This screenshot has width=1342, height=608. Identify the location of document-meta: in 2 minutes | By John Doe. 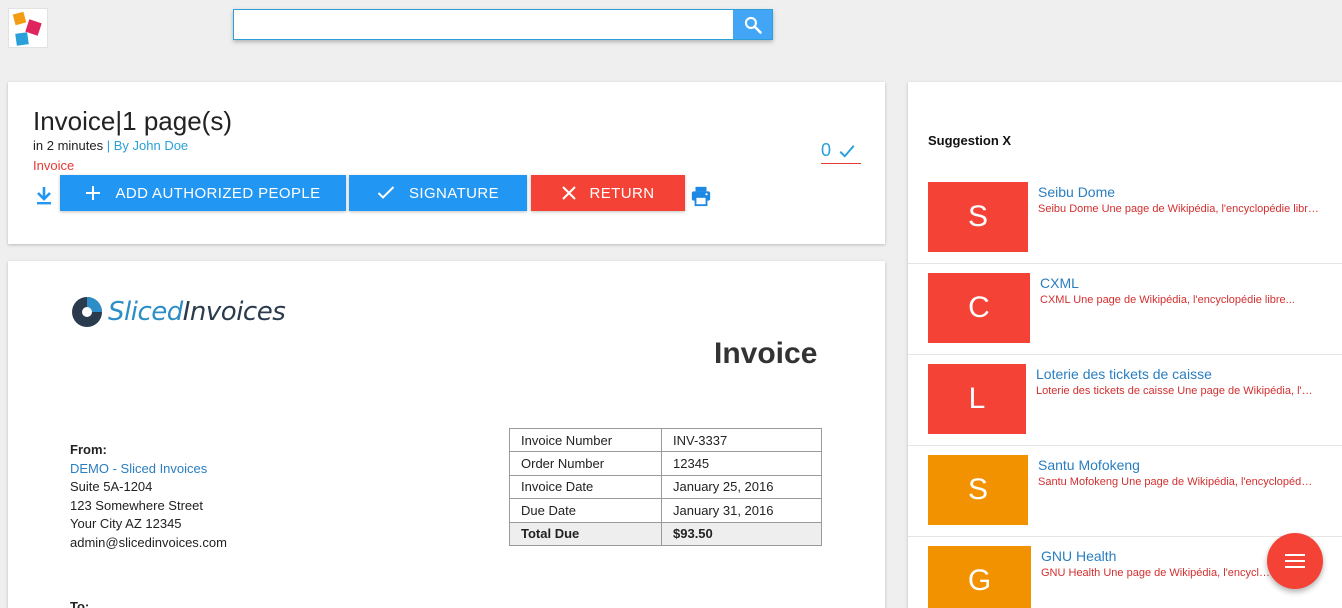
(110, 145).